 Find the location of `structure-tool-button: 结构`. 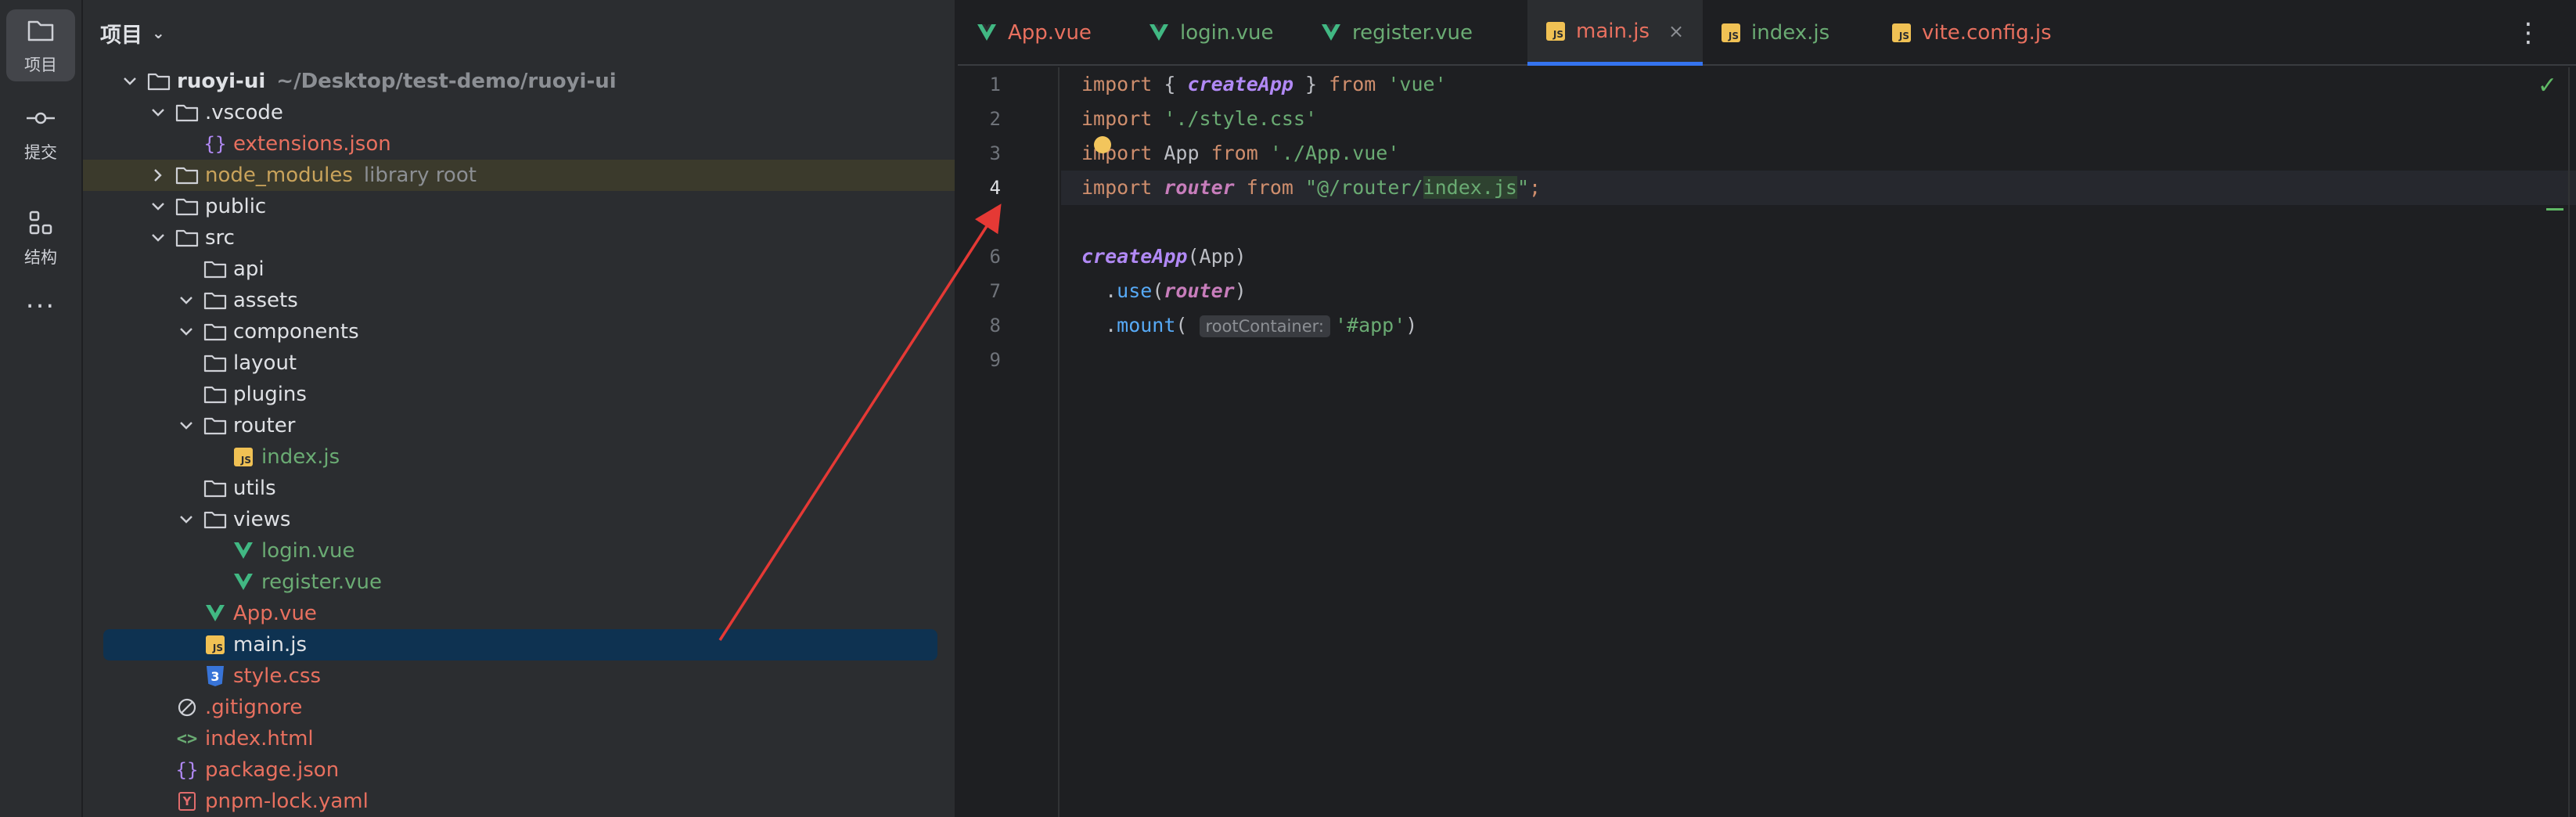

structure-tool-button: 结构 is located at coordinates (40, 238).